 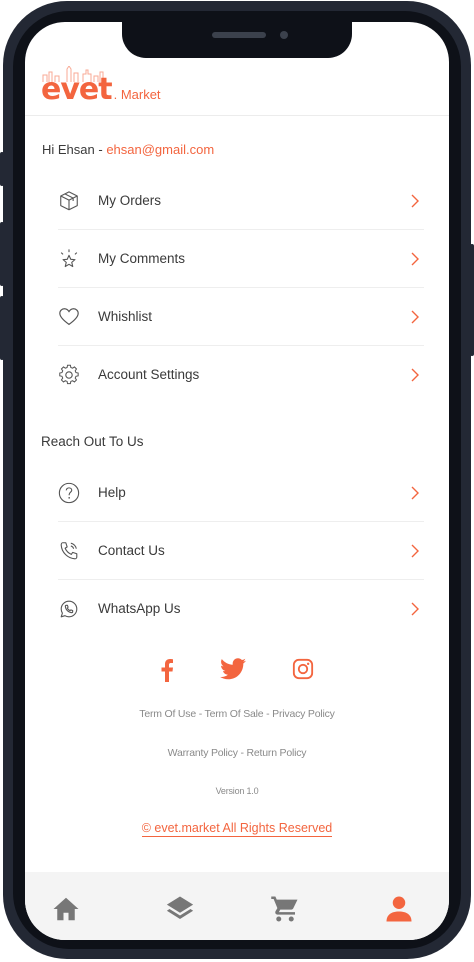 I want to click on question-icon, so click(x=69, y=493).